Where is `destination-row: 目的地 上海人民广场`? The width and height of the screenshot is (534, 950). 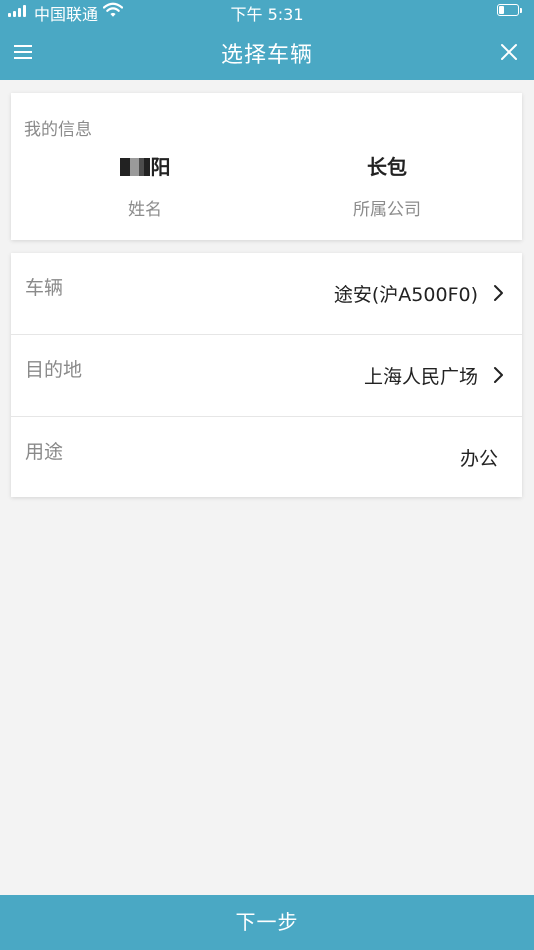
destination-row: 目的地 上海人民广场 is located at coordinates (266, 376).